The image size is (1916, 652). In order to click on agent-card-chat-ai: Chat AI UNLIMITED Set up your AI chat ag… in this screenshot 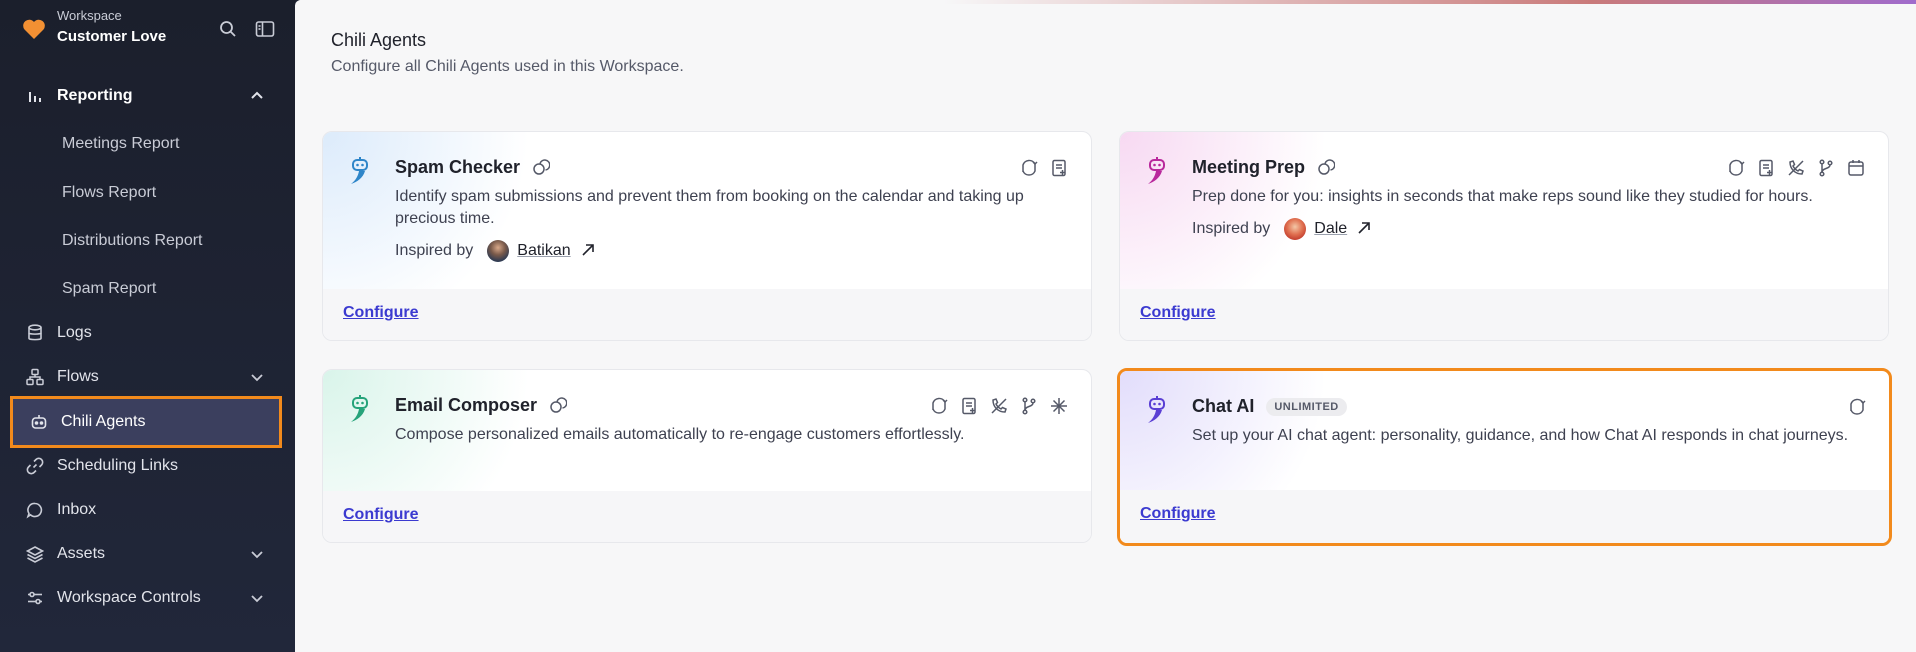, I will do `click(1504, 457)`.